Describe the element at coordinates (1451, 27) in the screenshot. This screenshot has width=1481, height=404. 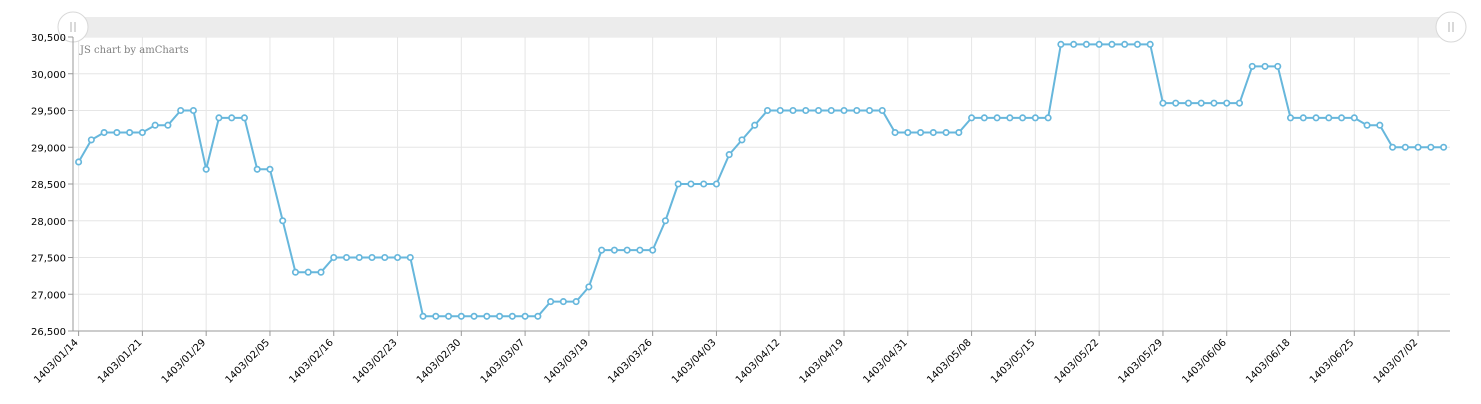
I see `scrollbar-right-grip` at that location.